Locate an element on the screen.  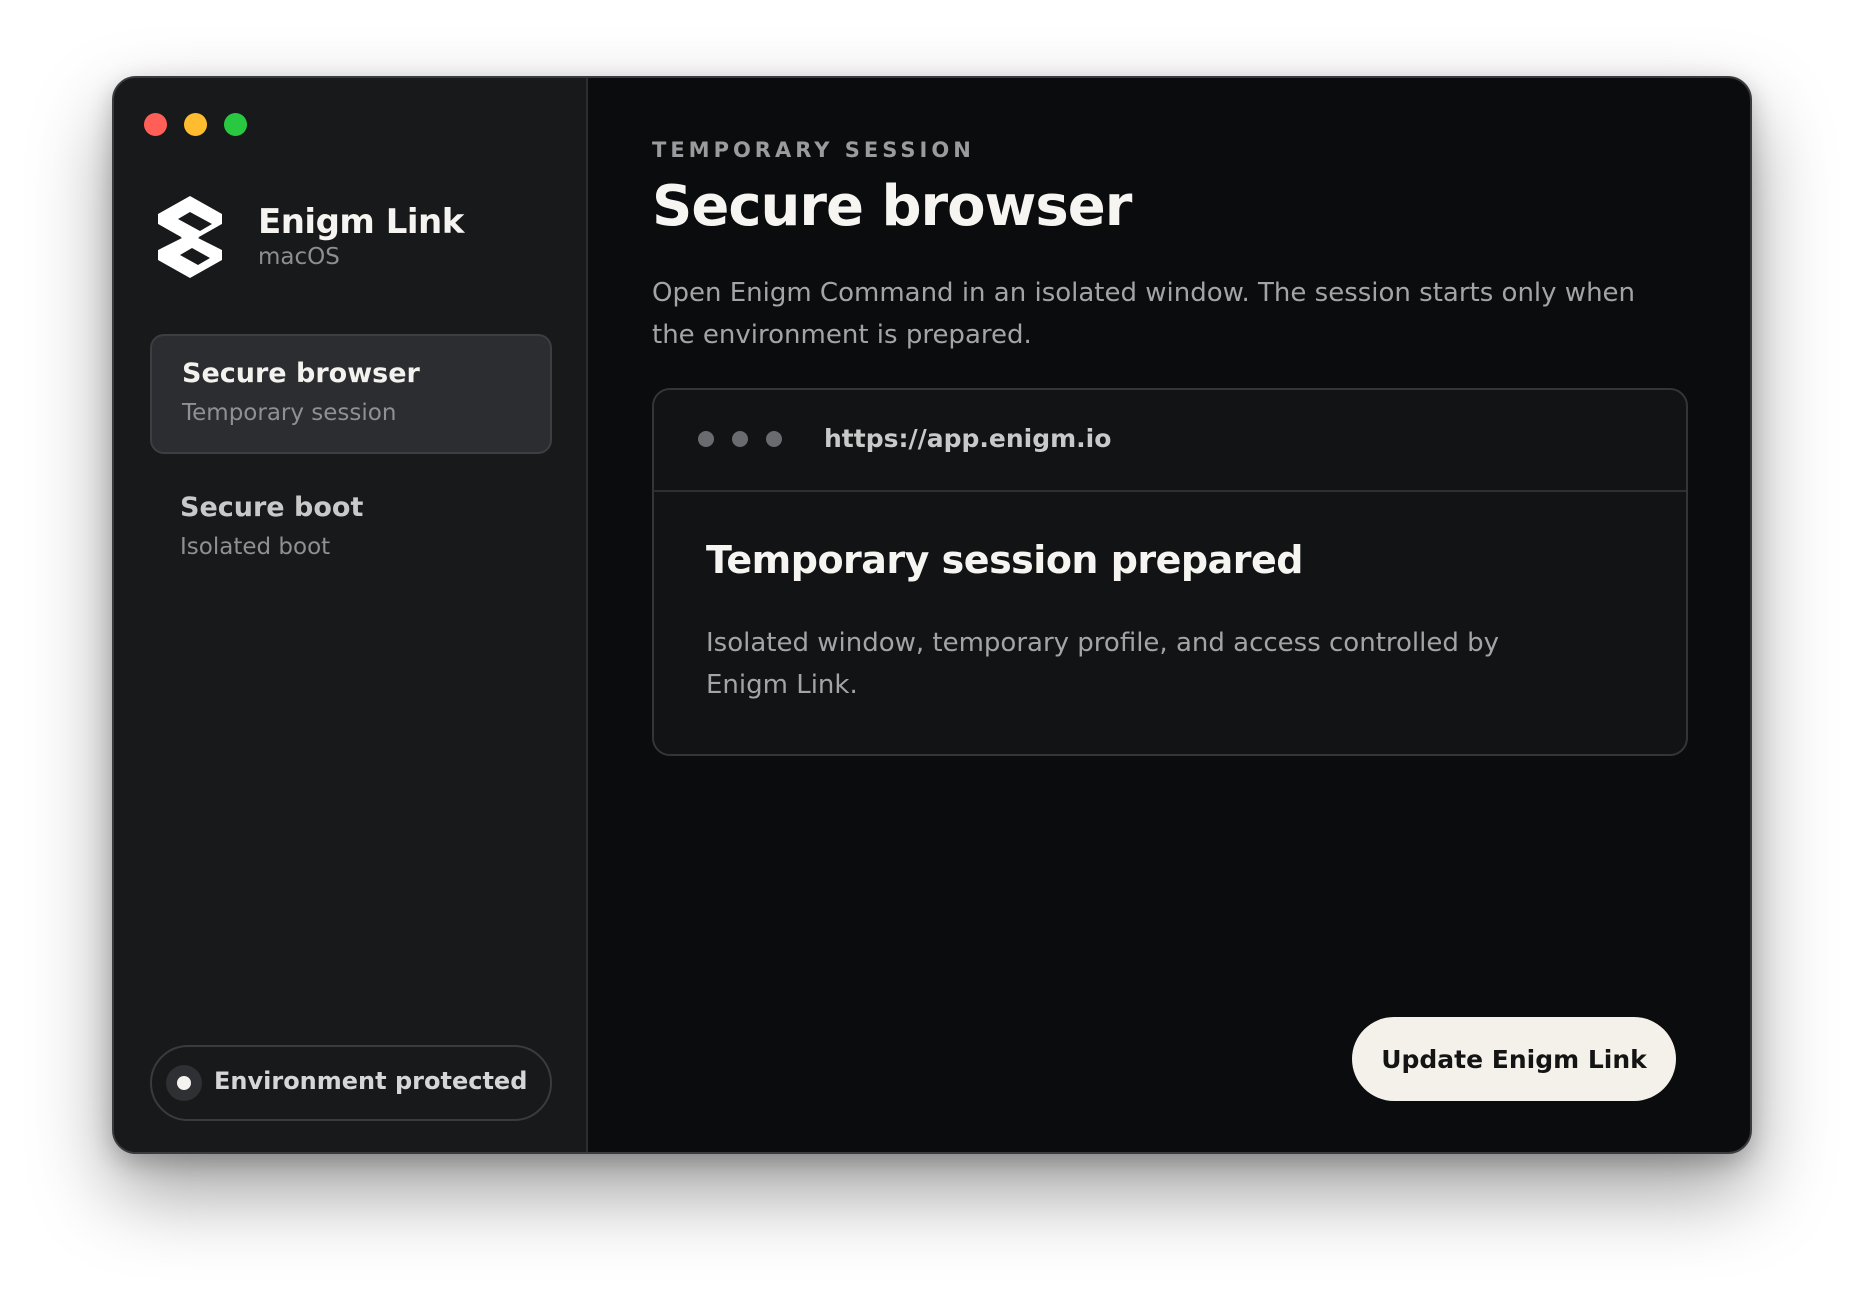
page-title: Secure browser is located at coordinates (892, 206).